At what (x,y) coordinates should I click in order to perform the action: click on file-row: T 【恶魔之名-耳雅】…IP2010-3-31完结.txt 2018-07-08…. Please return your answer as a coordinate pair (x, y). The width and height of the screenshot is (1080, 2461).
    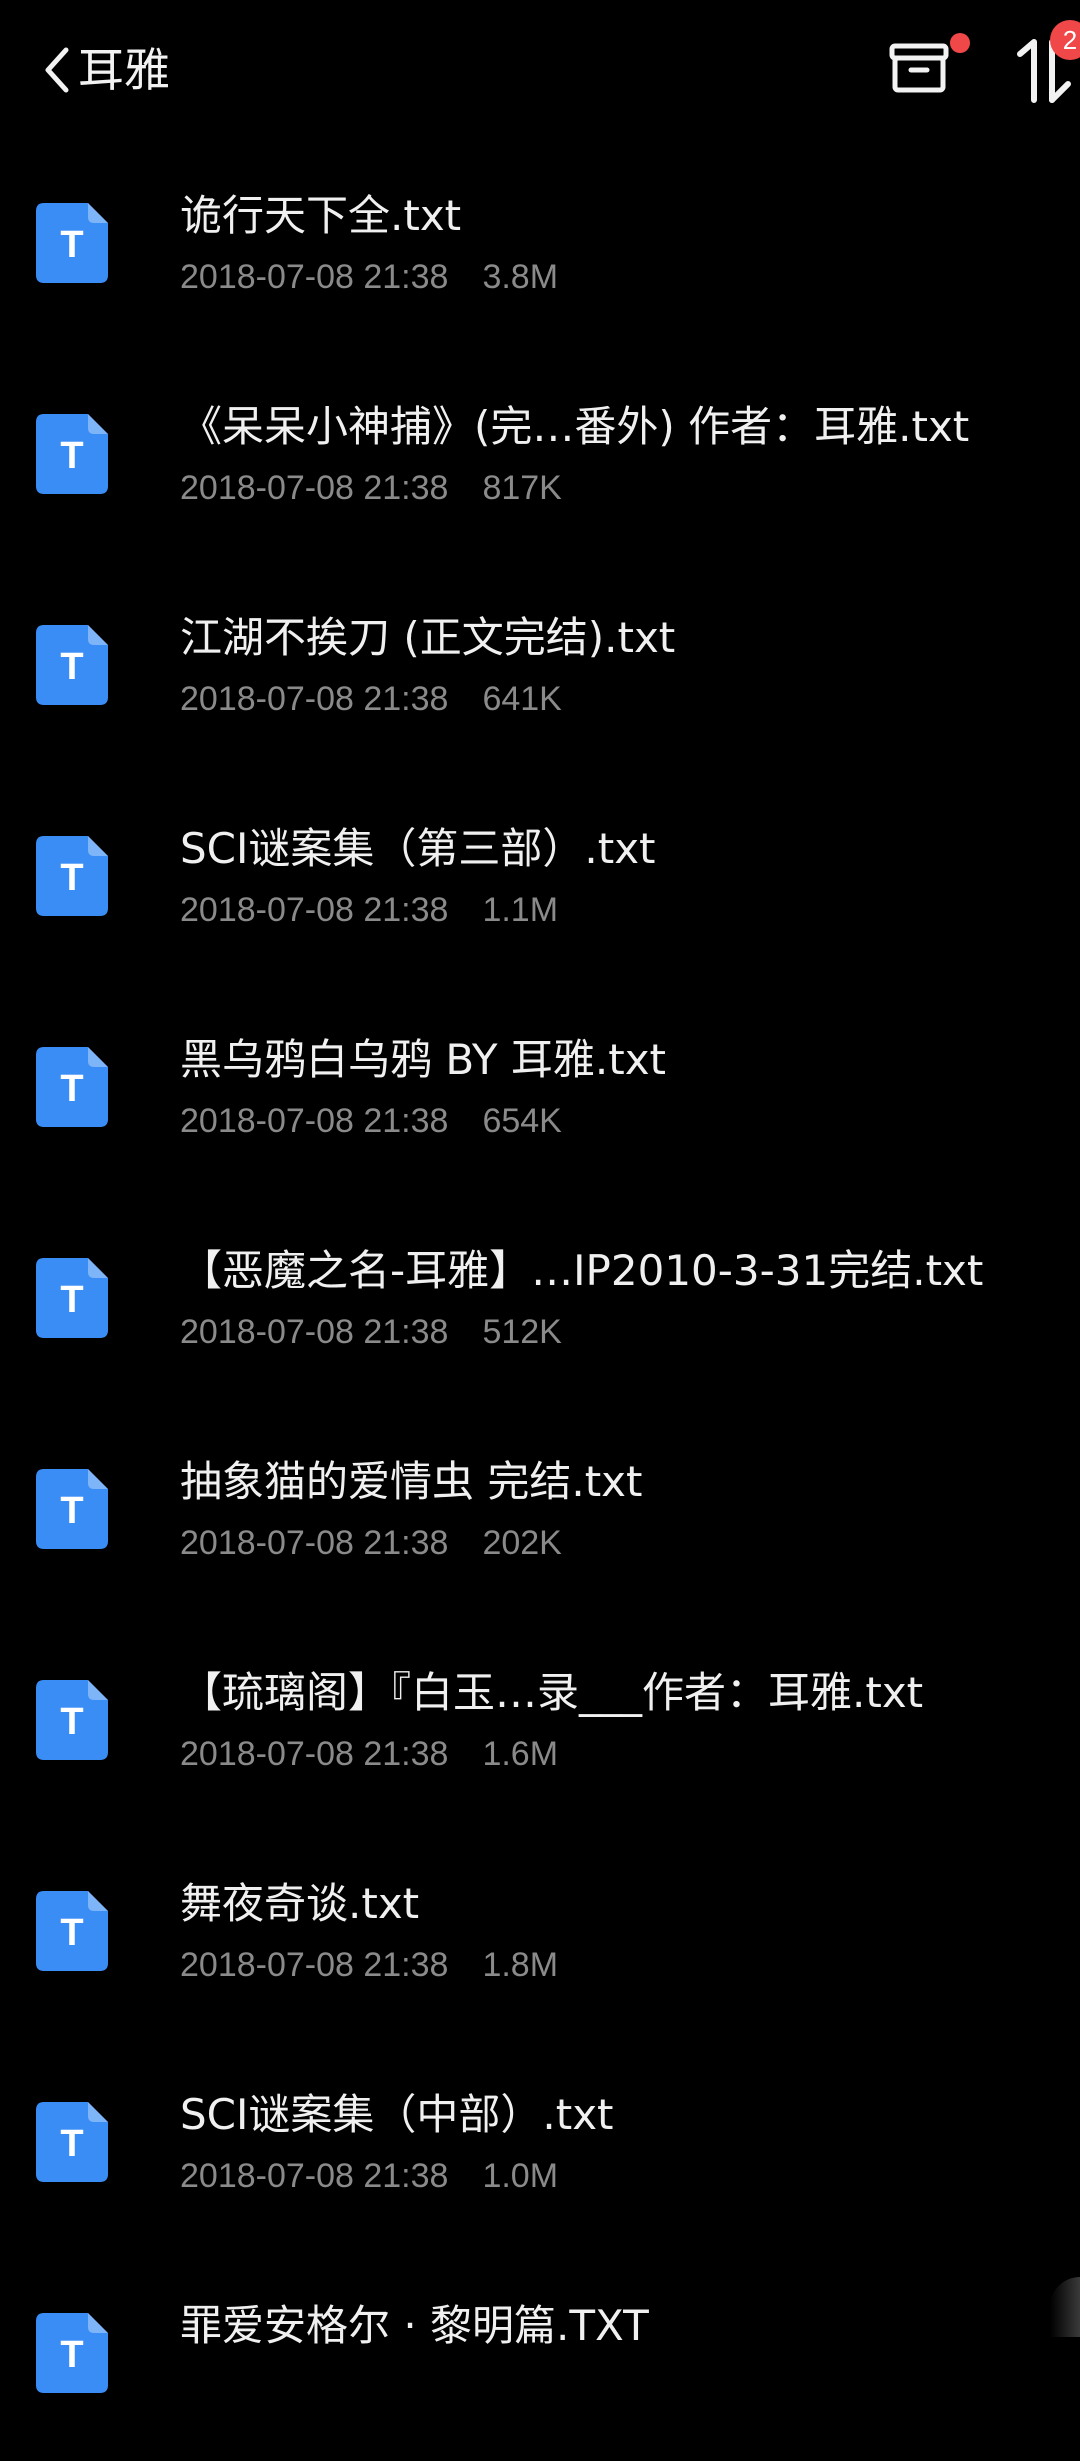
    Looking at the image, I should click on (540, 1300).